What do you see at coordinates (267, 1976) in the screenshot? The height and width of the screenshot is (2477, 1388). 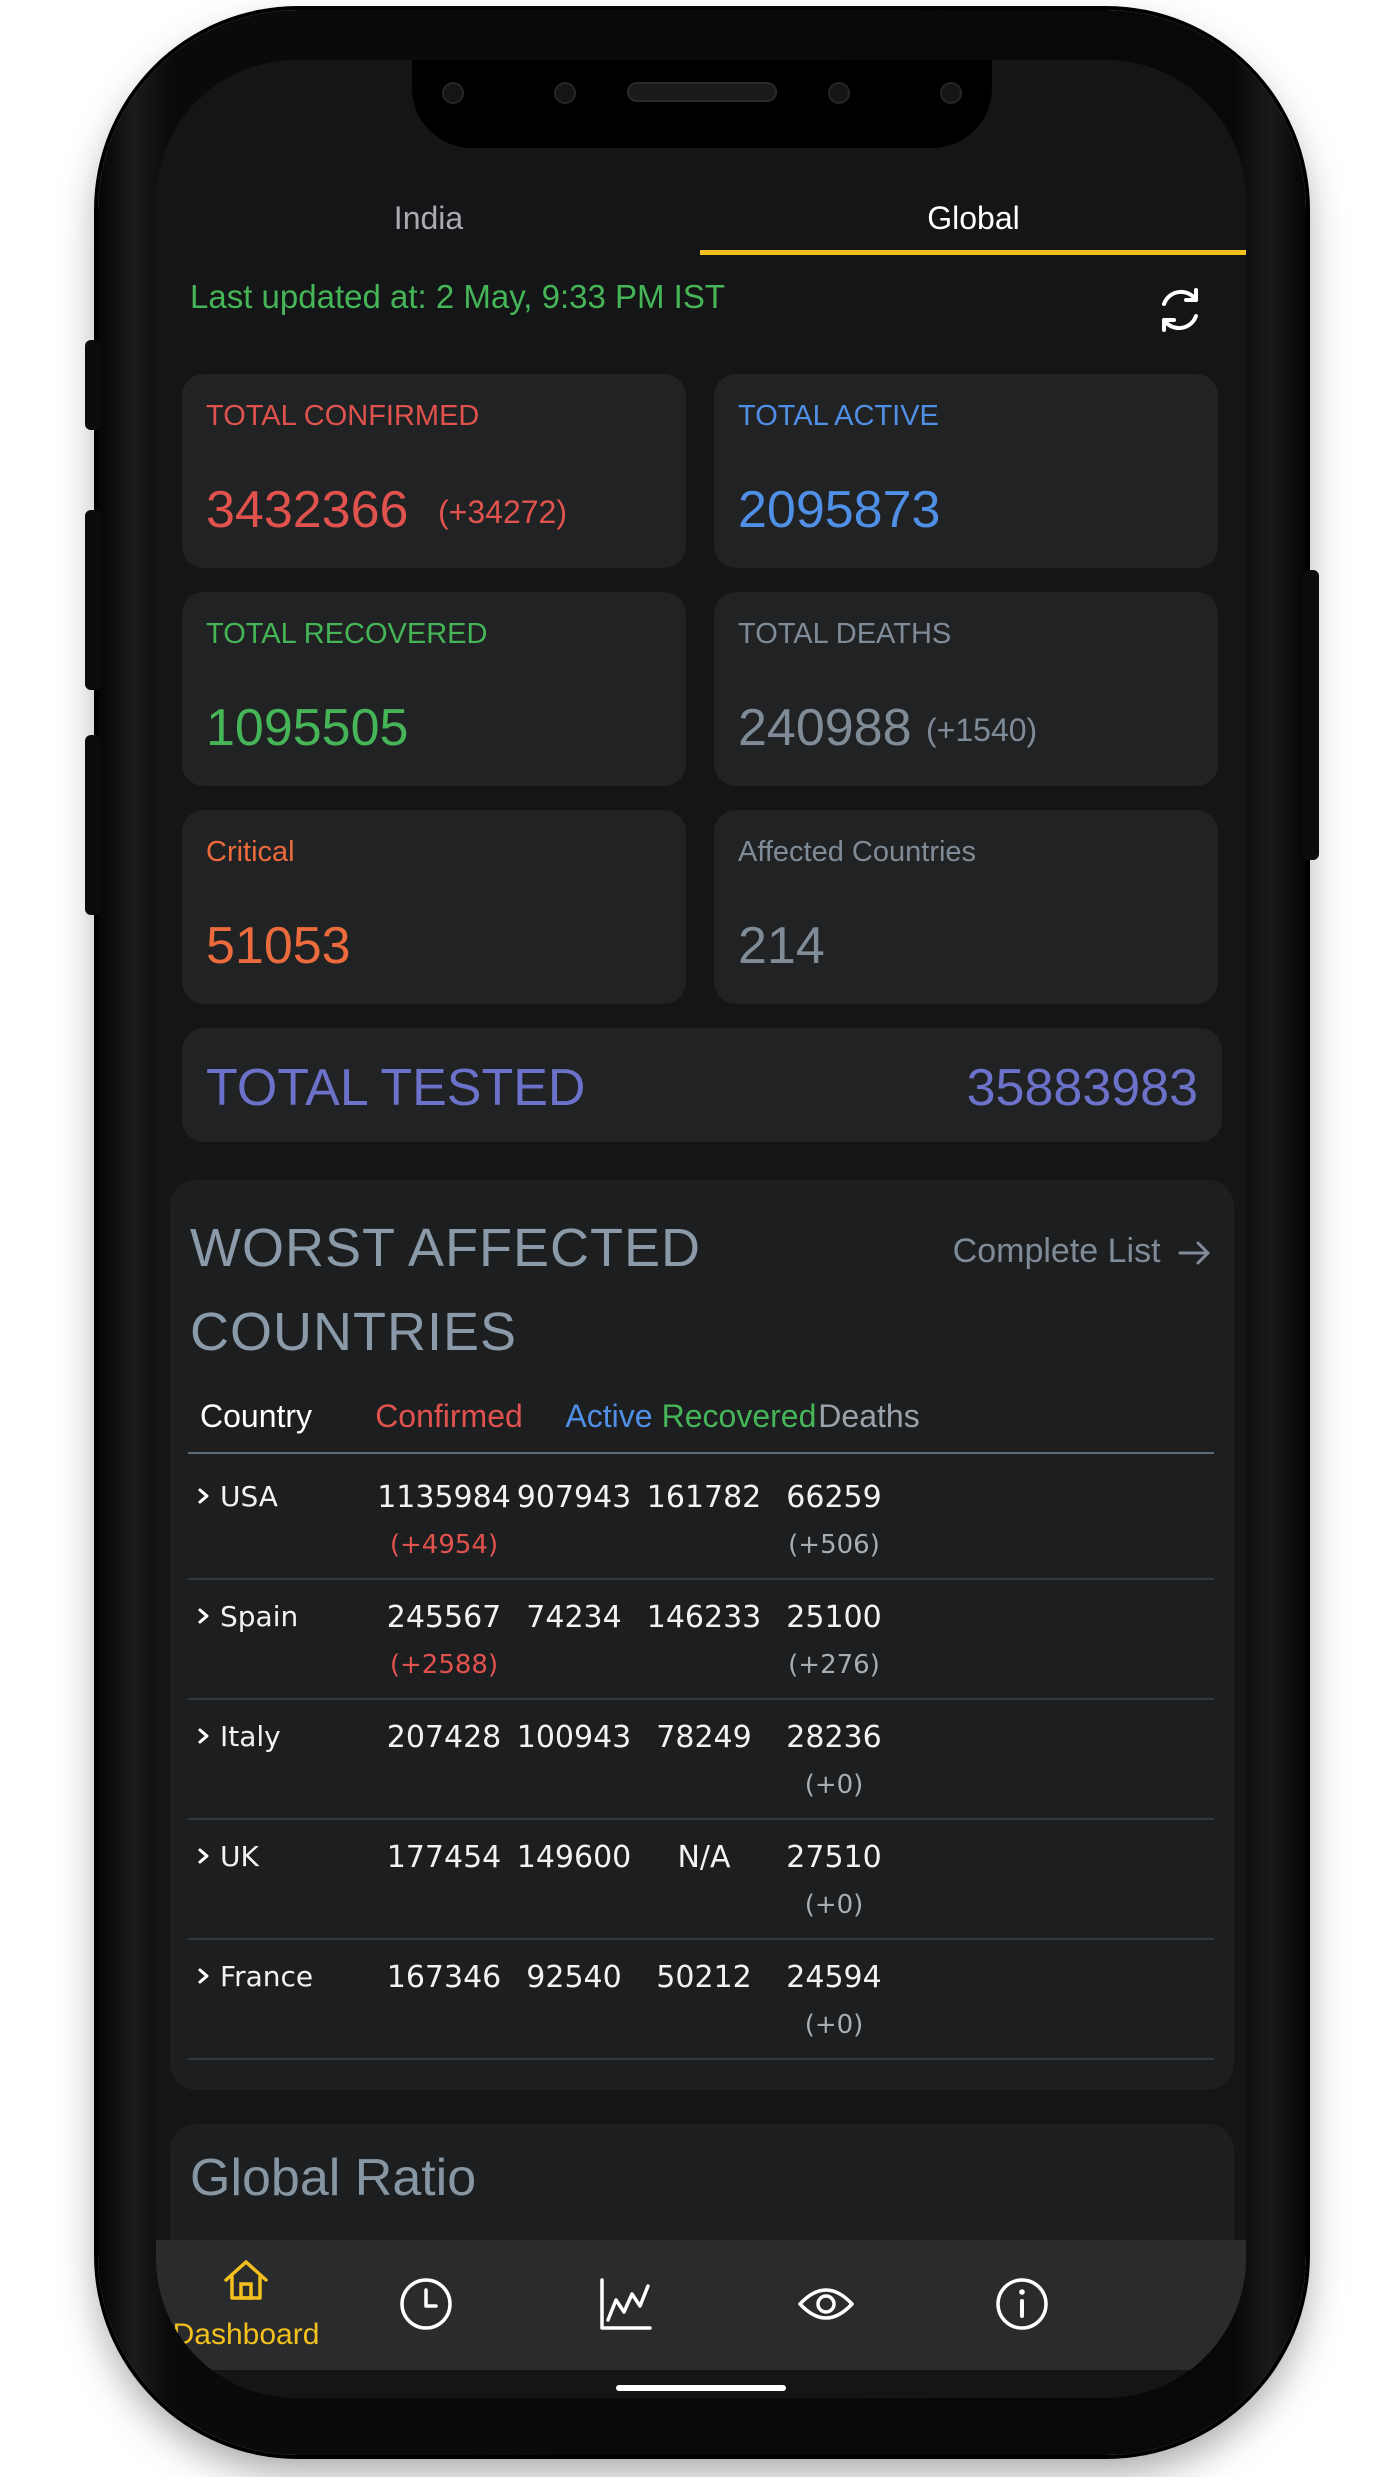 I see `country-label: France` at bounding box center [267, 1976].